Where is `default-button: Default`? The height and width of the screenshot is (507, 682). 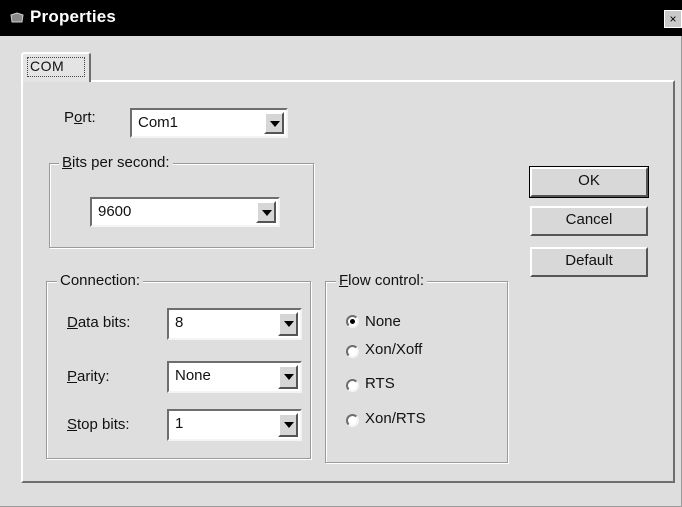
default-button: Default is located at coordinates (589, 262).